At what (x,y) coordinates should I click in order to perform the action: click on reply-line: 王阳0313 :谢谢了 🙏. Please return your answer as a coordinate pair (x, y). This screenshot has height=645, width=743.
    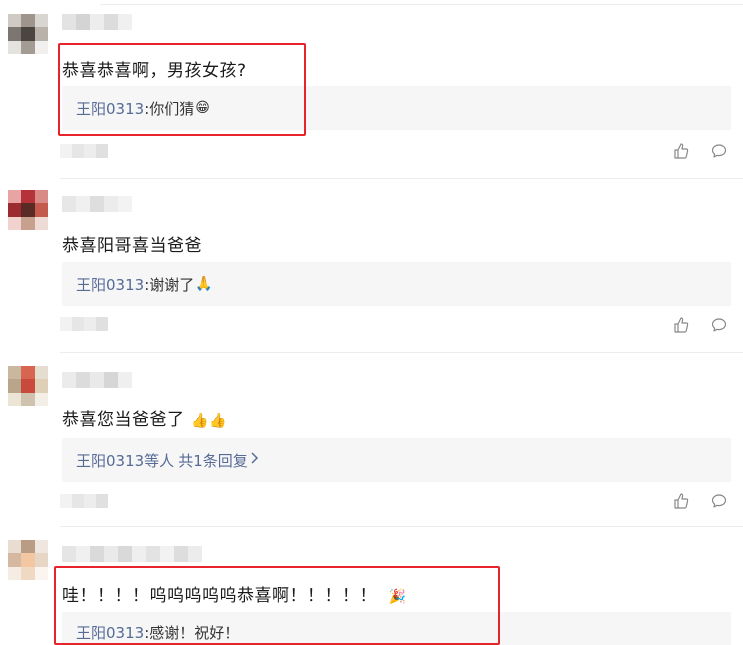
    Looking at the image, I should click on (144, 284).